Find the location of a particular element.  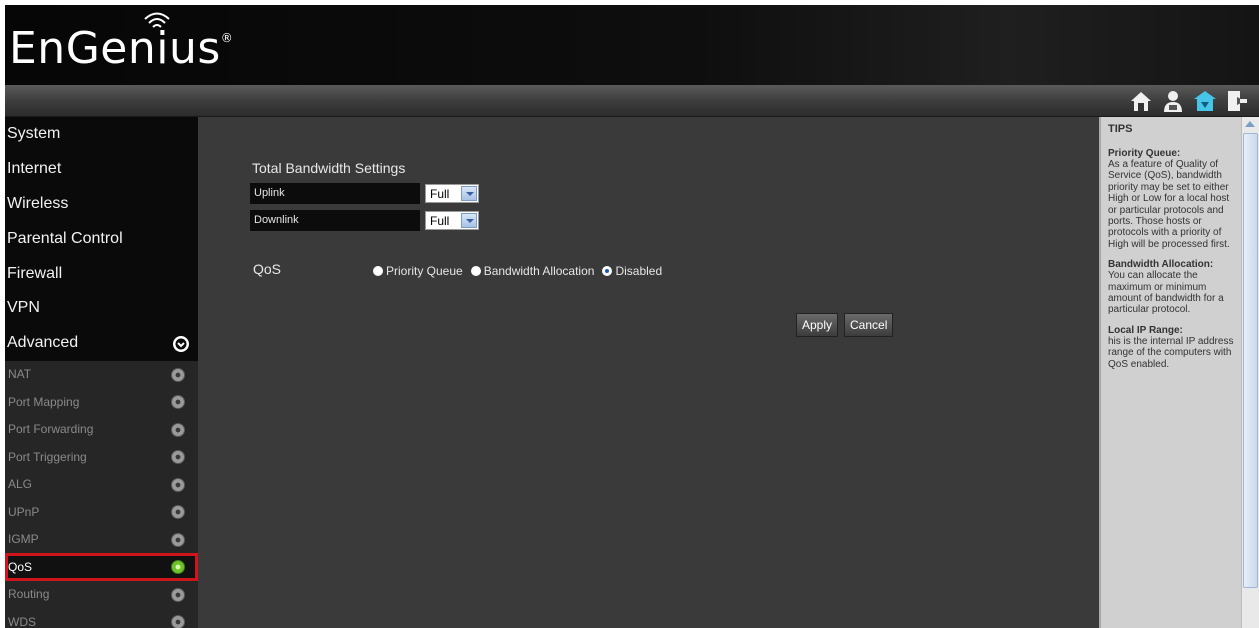

qos-label: QoS is located at coordinates (267, 269).